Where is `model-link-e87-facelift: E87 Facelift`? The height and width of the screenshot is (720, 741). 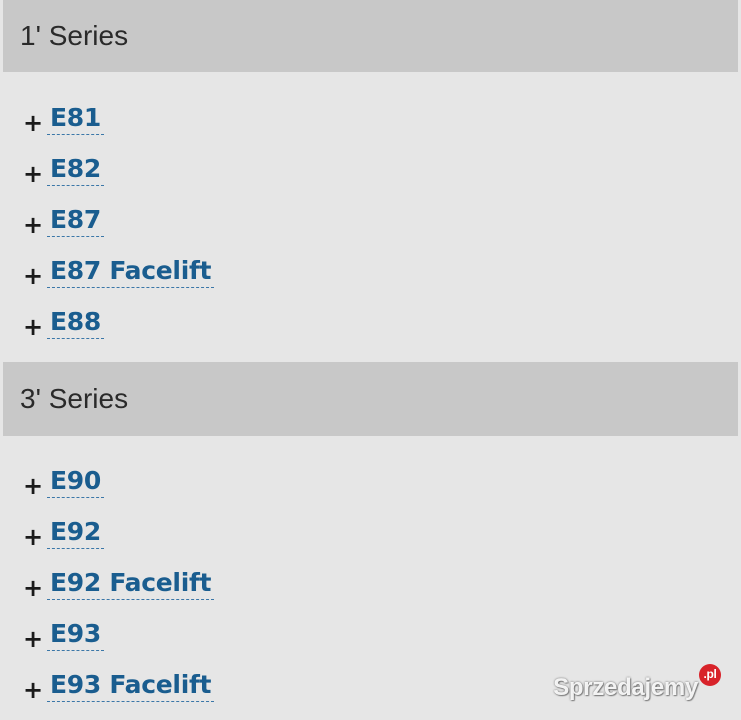
model-link-e87-facelift: E87 Facelift is located at coordinates (131, 272).